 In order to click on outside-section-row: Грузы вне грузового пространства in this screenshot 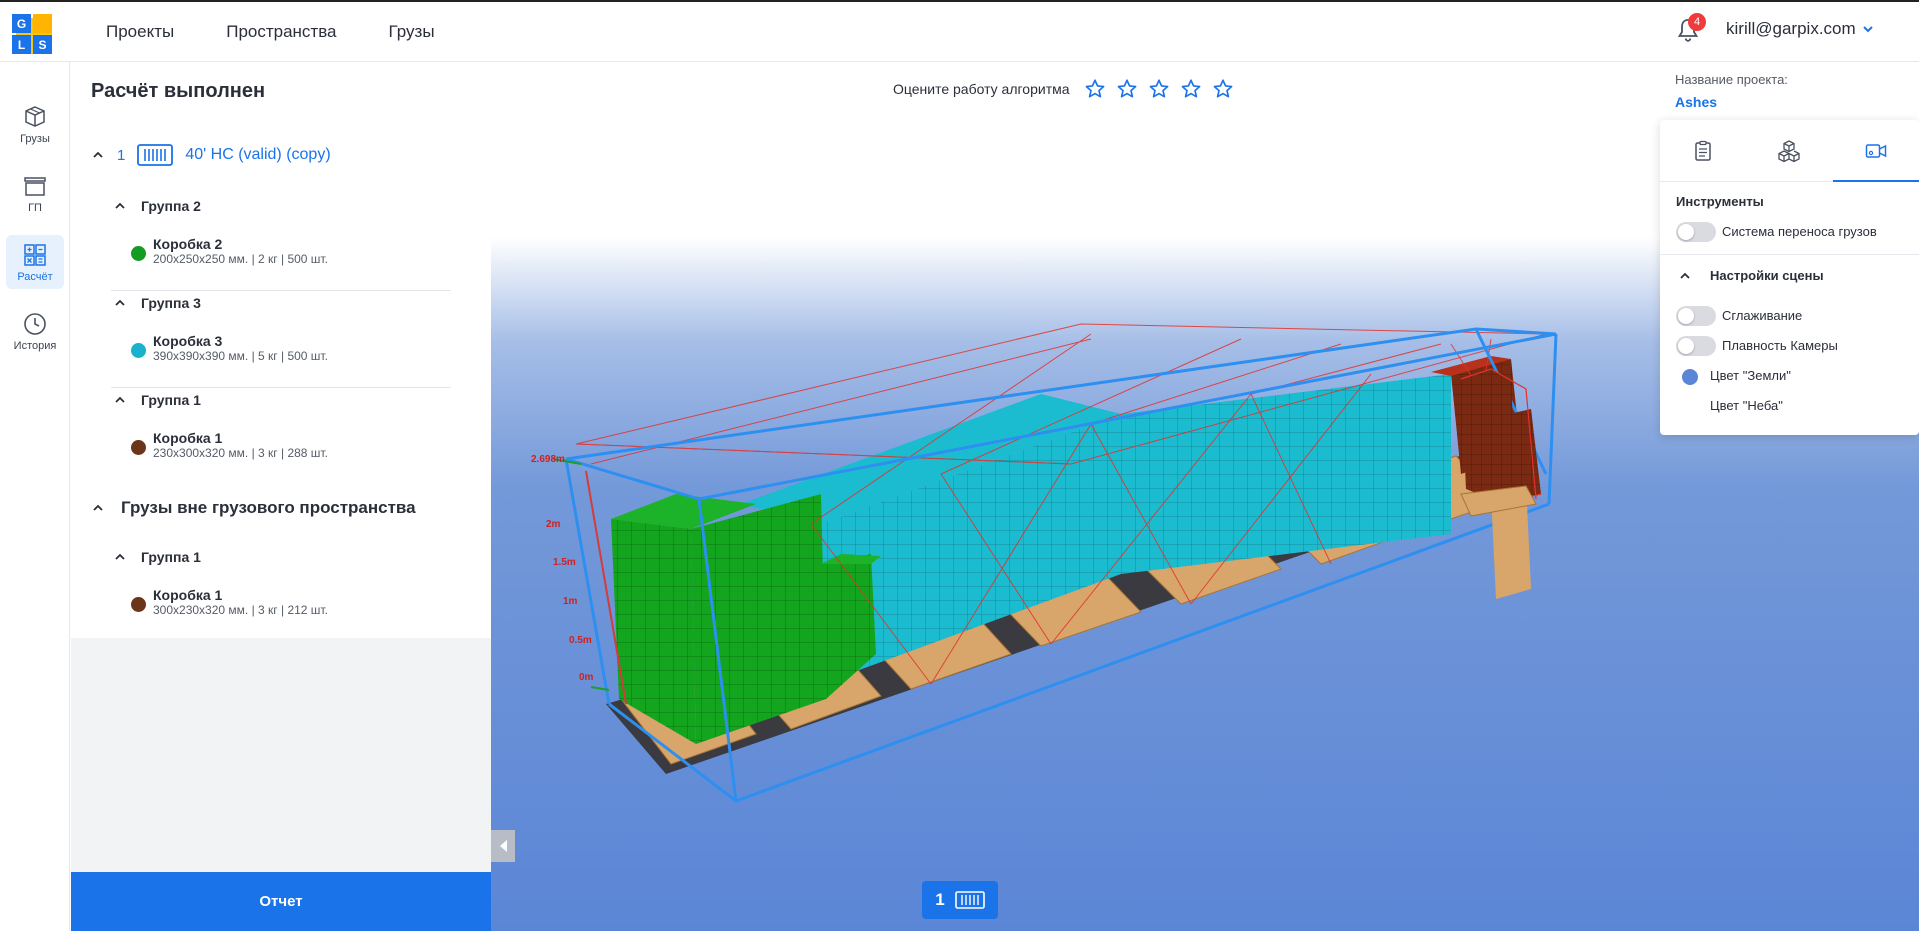, I will do `click(253, 508)`.